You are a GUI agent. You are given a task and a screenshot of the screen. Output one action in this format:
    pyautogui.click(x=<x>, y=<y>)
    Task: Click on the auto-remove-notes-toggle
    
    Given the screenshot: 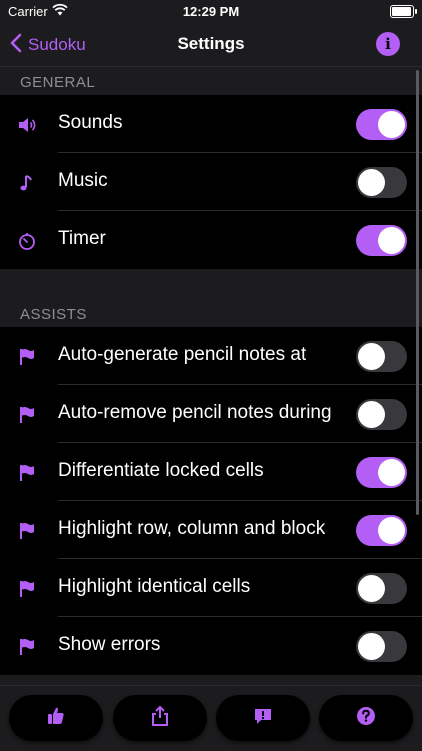 What is the action you would take?
    pyautogui.click(x=381, y=414)
    